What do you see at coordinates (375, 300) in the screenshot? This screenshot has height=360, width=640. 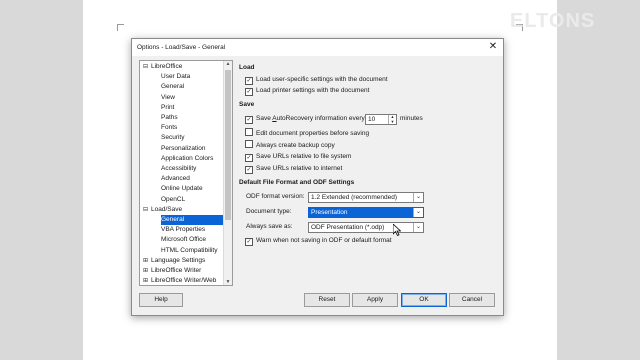 I see `apply-button: Apply` at bounding box center [375, 300].